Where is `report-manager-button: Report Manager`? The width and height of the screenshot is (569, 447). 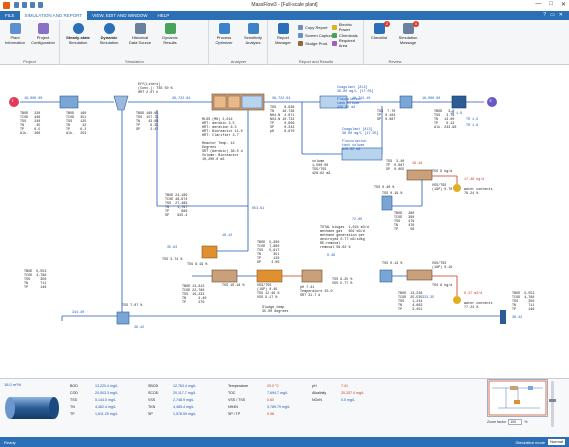 report-manager-button: Report Manager is located at coordinates (283, 34).